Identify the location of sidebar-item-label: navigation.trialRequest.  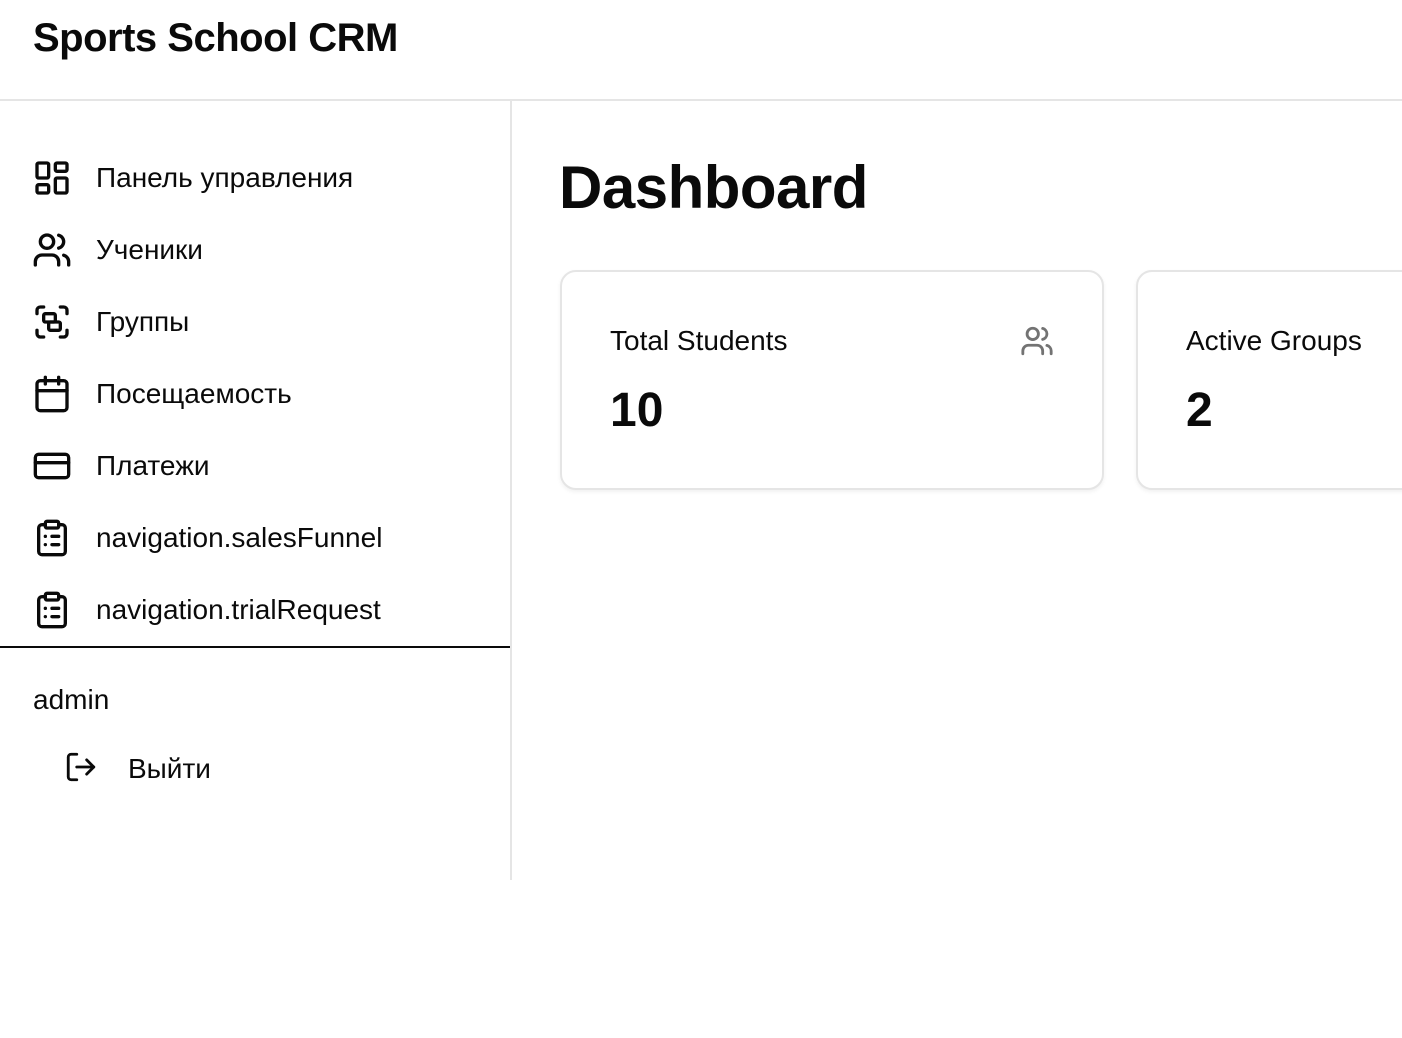
(238, 609).